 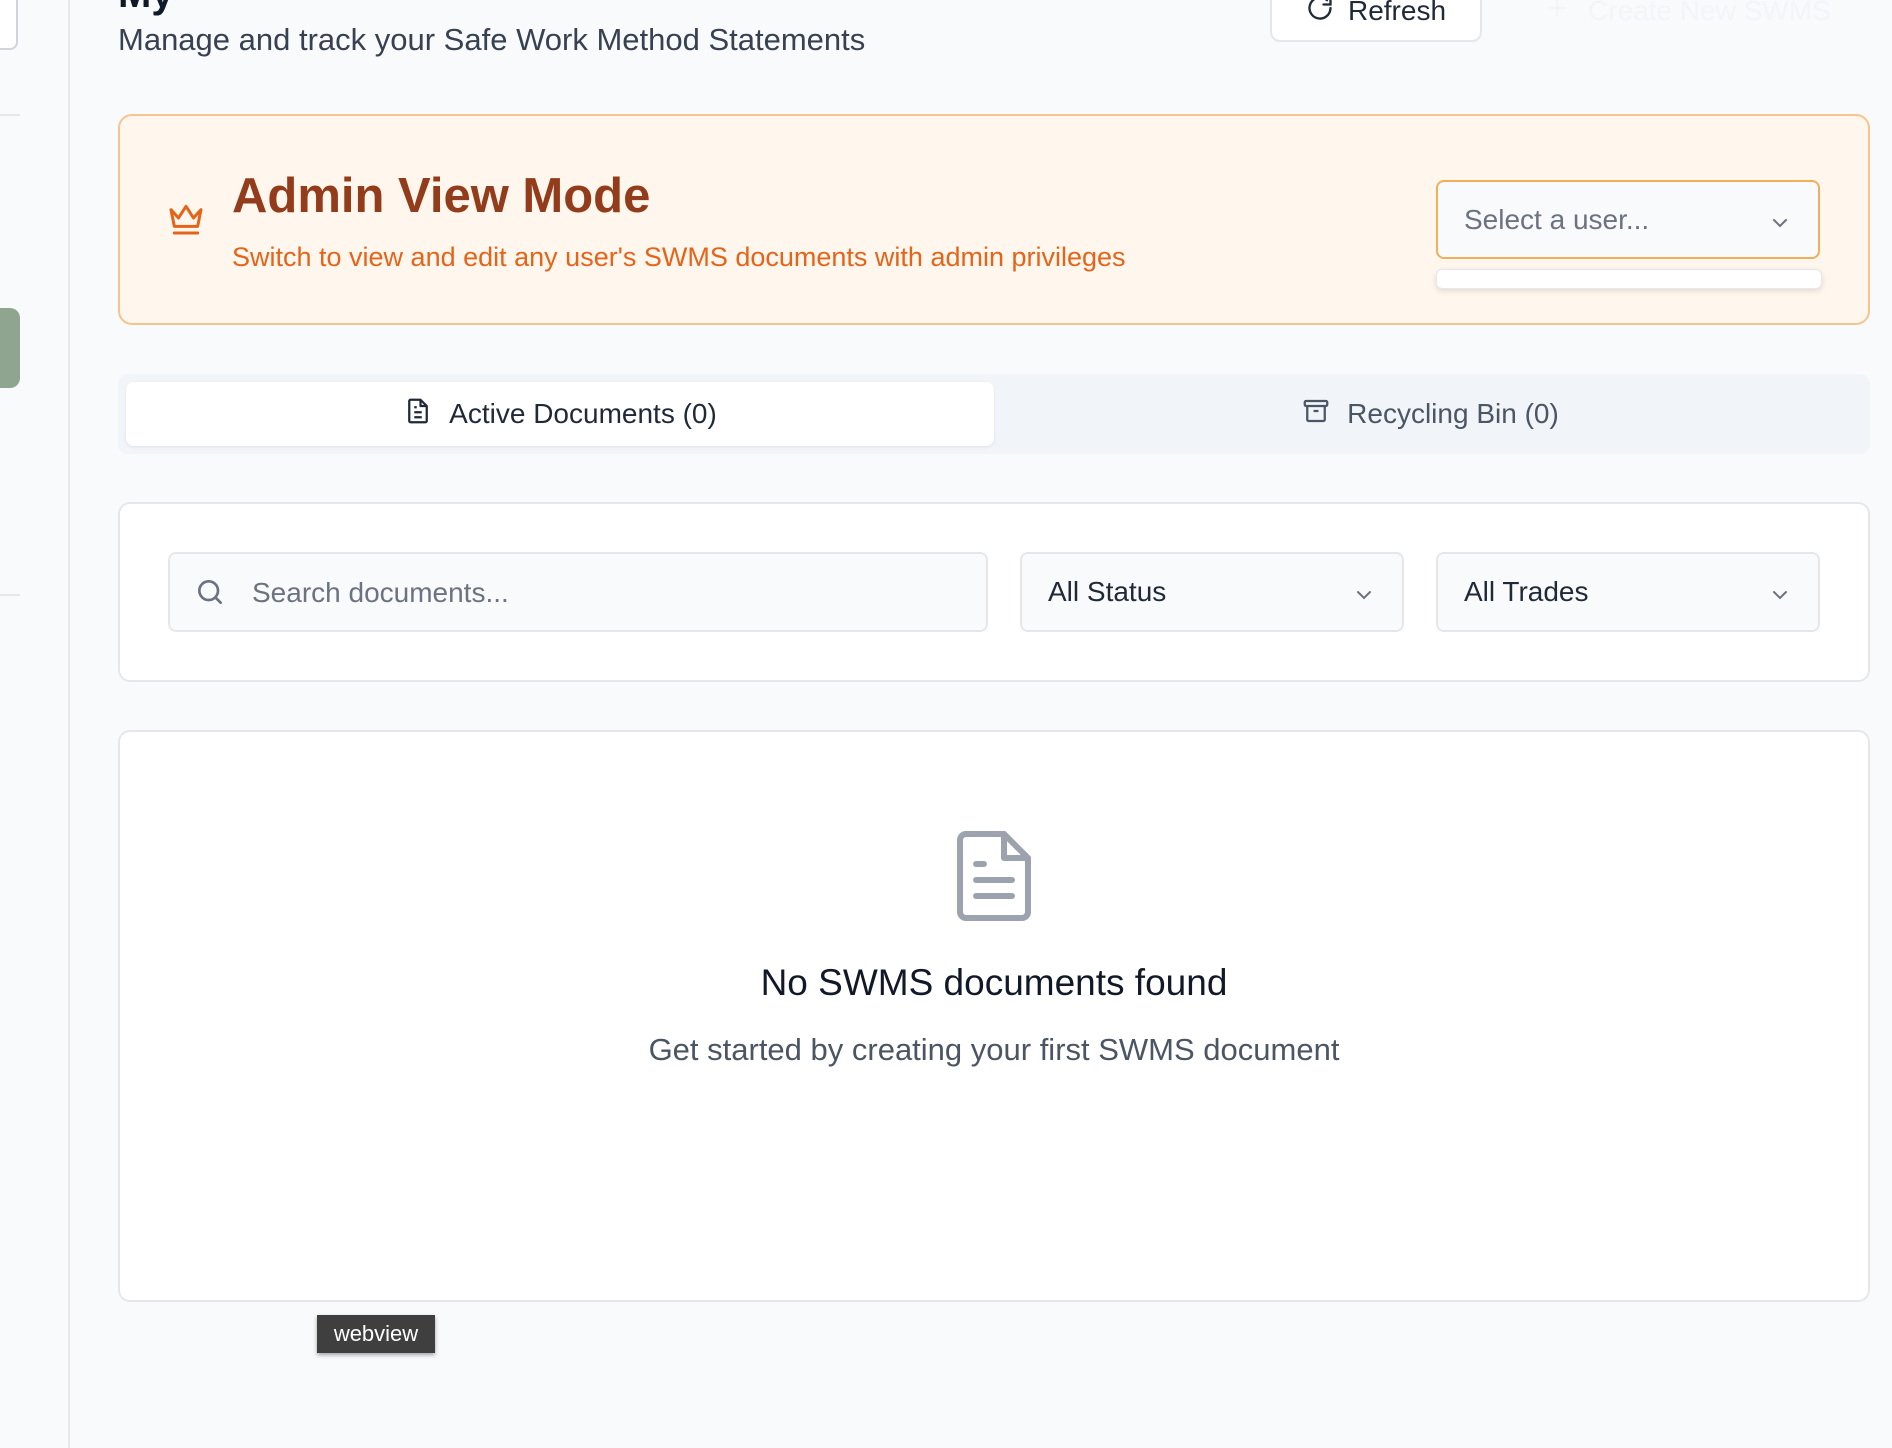 What do you see at coordinates (1453, 413) in the screenshot?
I see `tab-label: Recycling Bin (0)` at bounding box center [1453, 413].